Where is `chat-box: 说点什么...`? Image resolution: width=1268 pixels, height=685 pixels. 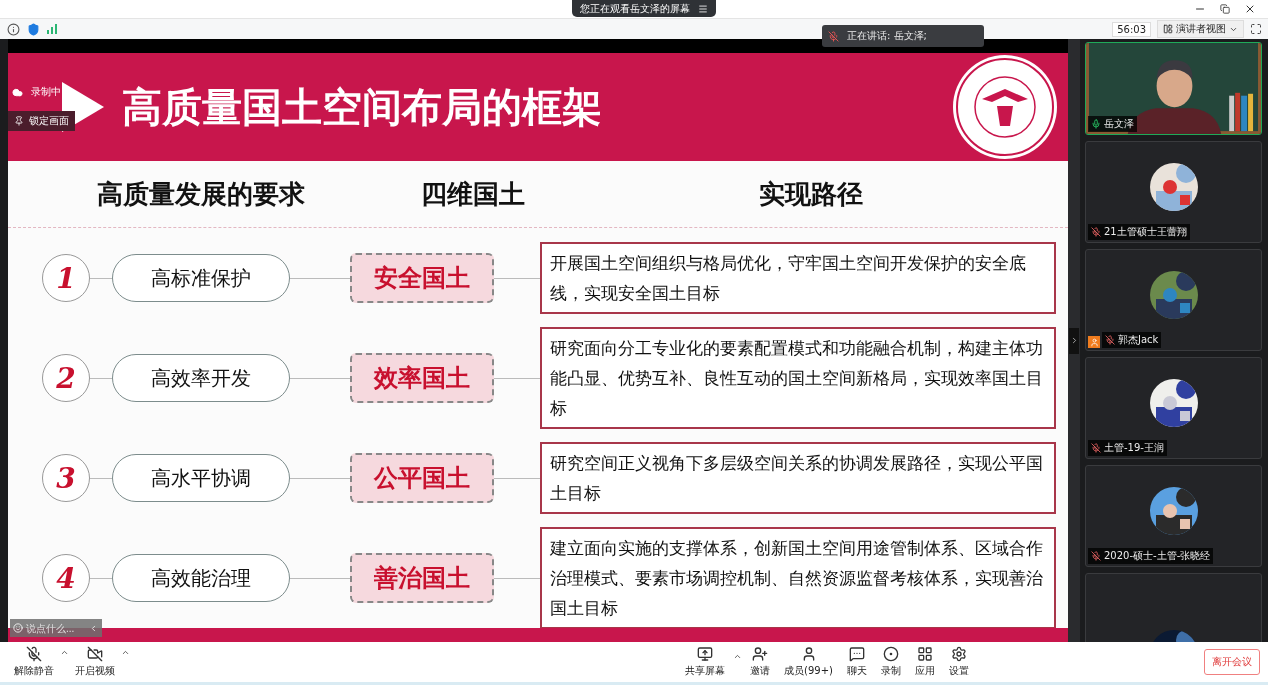 chat-box: 说点什么... is located at coordinates (56, 628).